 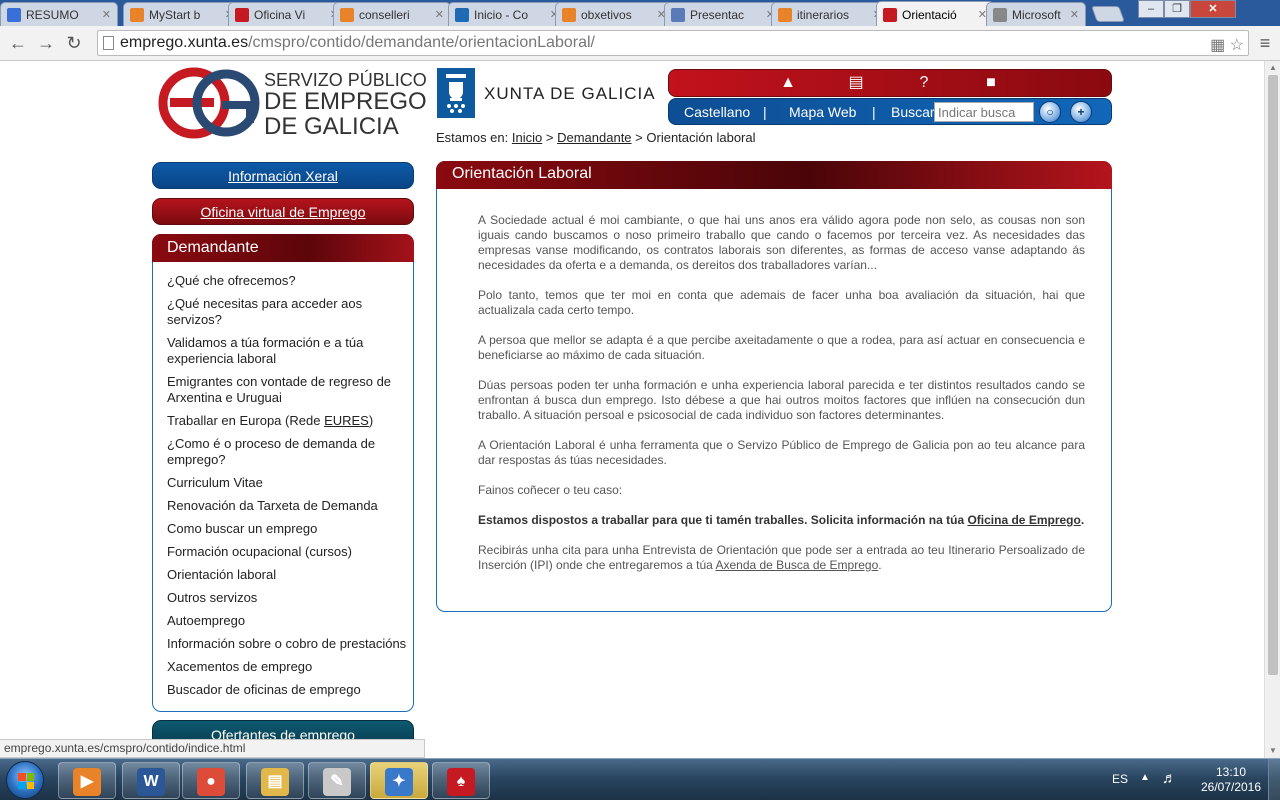 What do you see at coordinates (1050, 112) in the screenshot?
I see `search-icon: ○` at bounding box center [1050, 112].